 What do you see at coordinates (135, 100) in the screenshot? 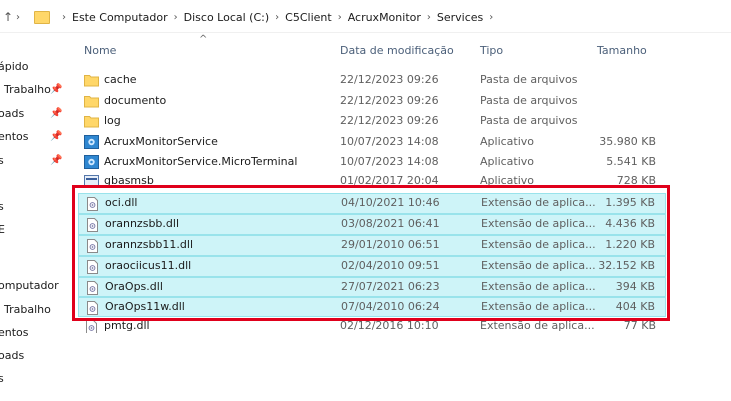
I see `file-name: documento` at bounding box center [135, 100].